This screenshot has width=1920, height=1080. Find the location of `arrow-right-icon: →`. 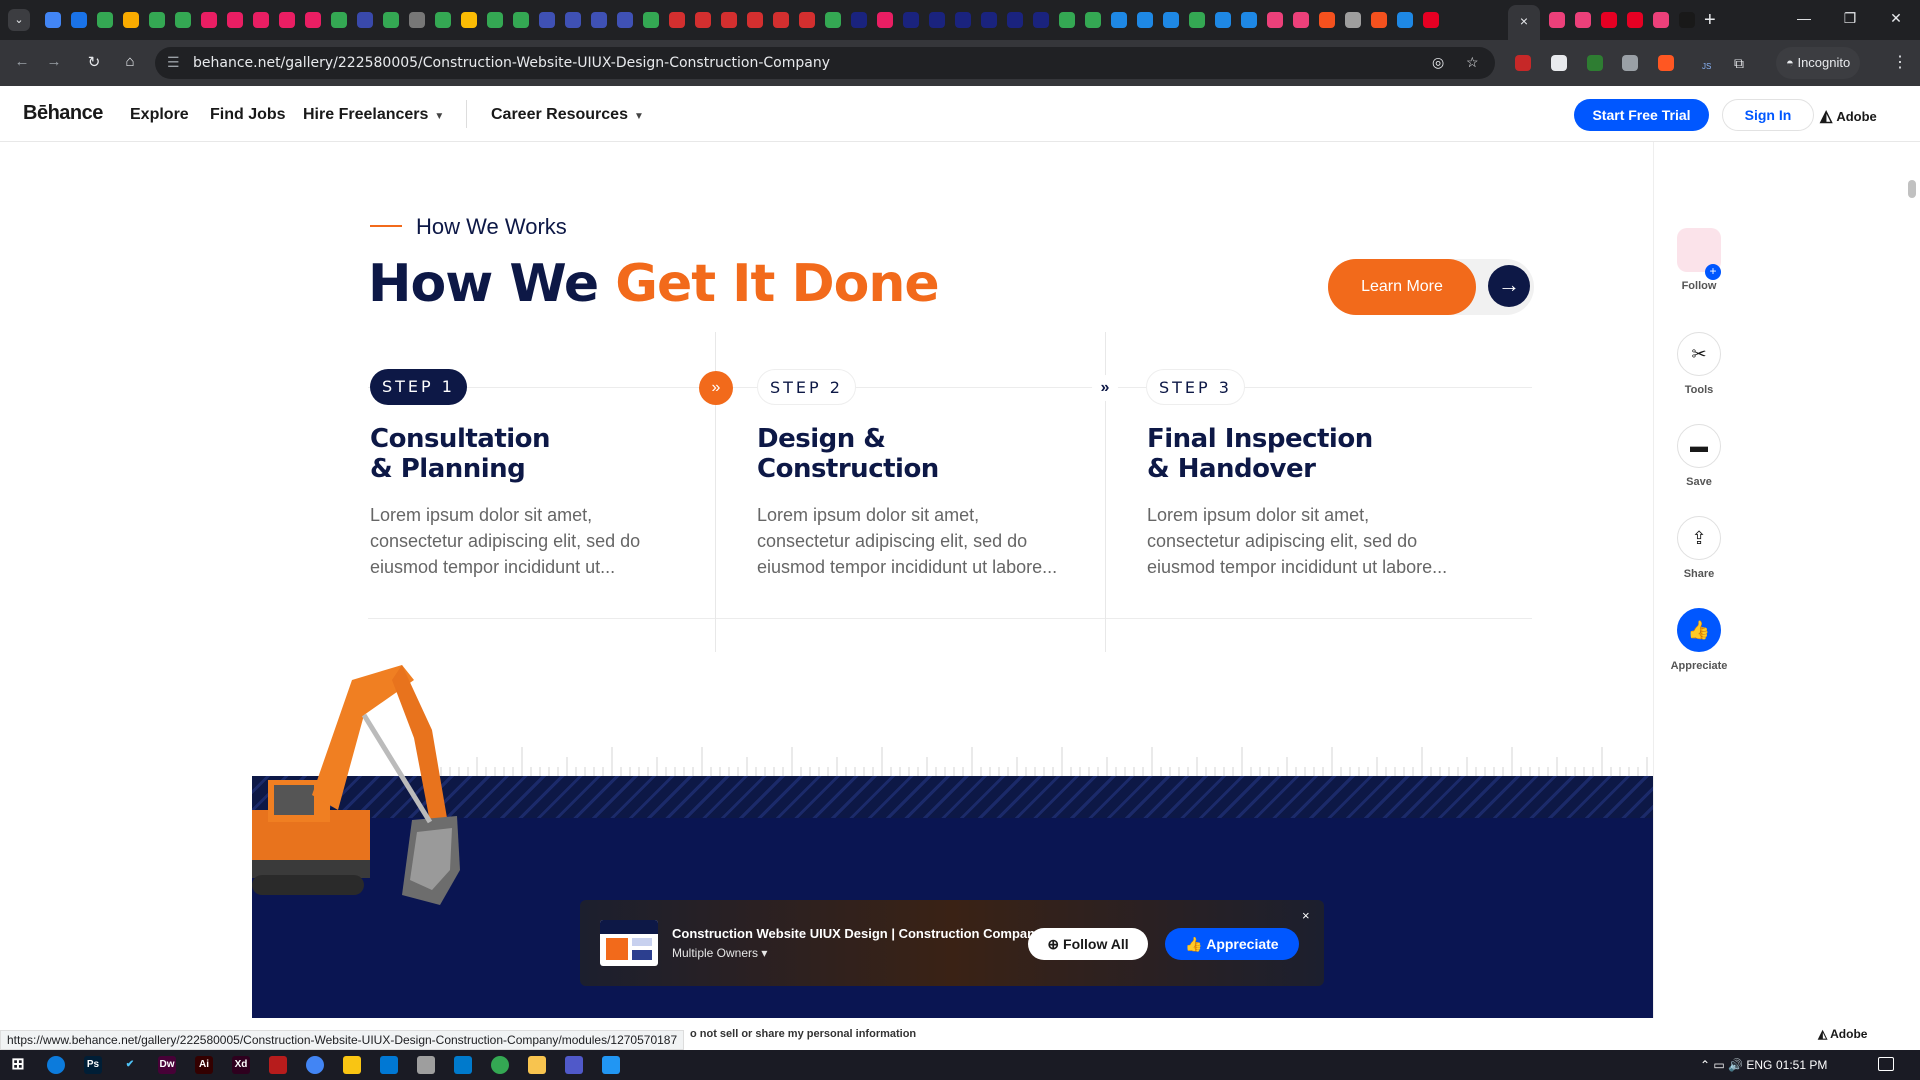

arrow-right-icon: → is located at coordinates (1509, 286).